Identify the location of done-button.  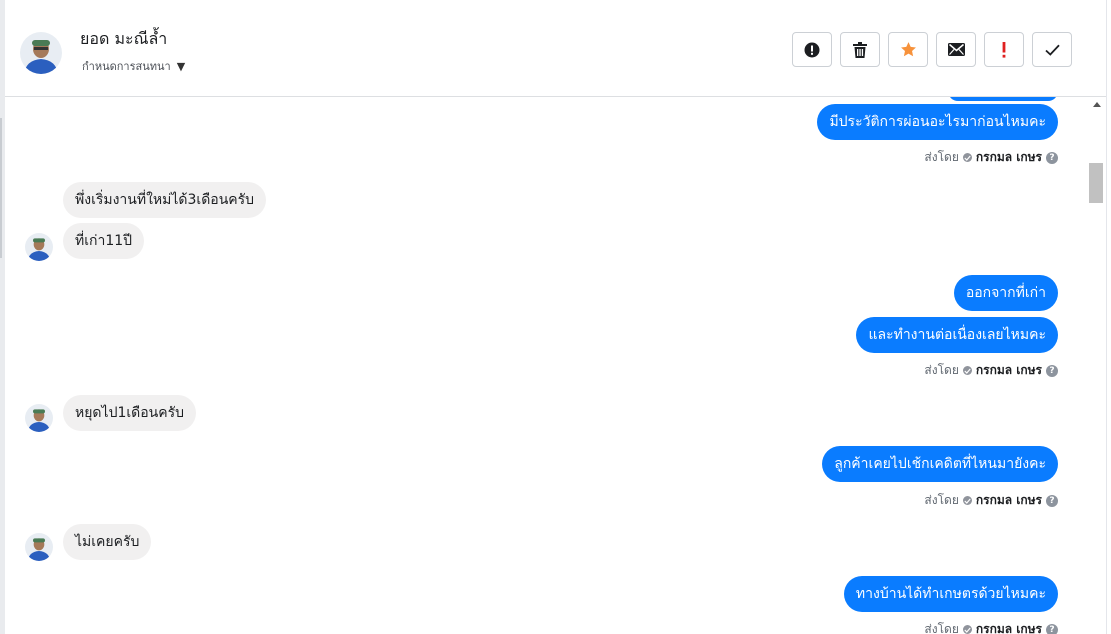
(1052, 49).